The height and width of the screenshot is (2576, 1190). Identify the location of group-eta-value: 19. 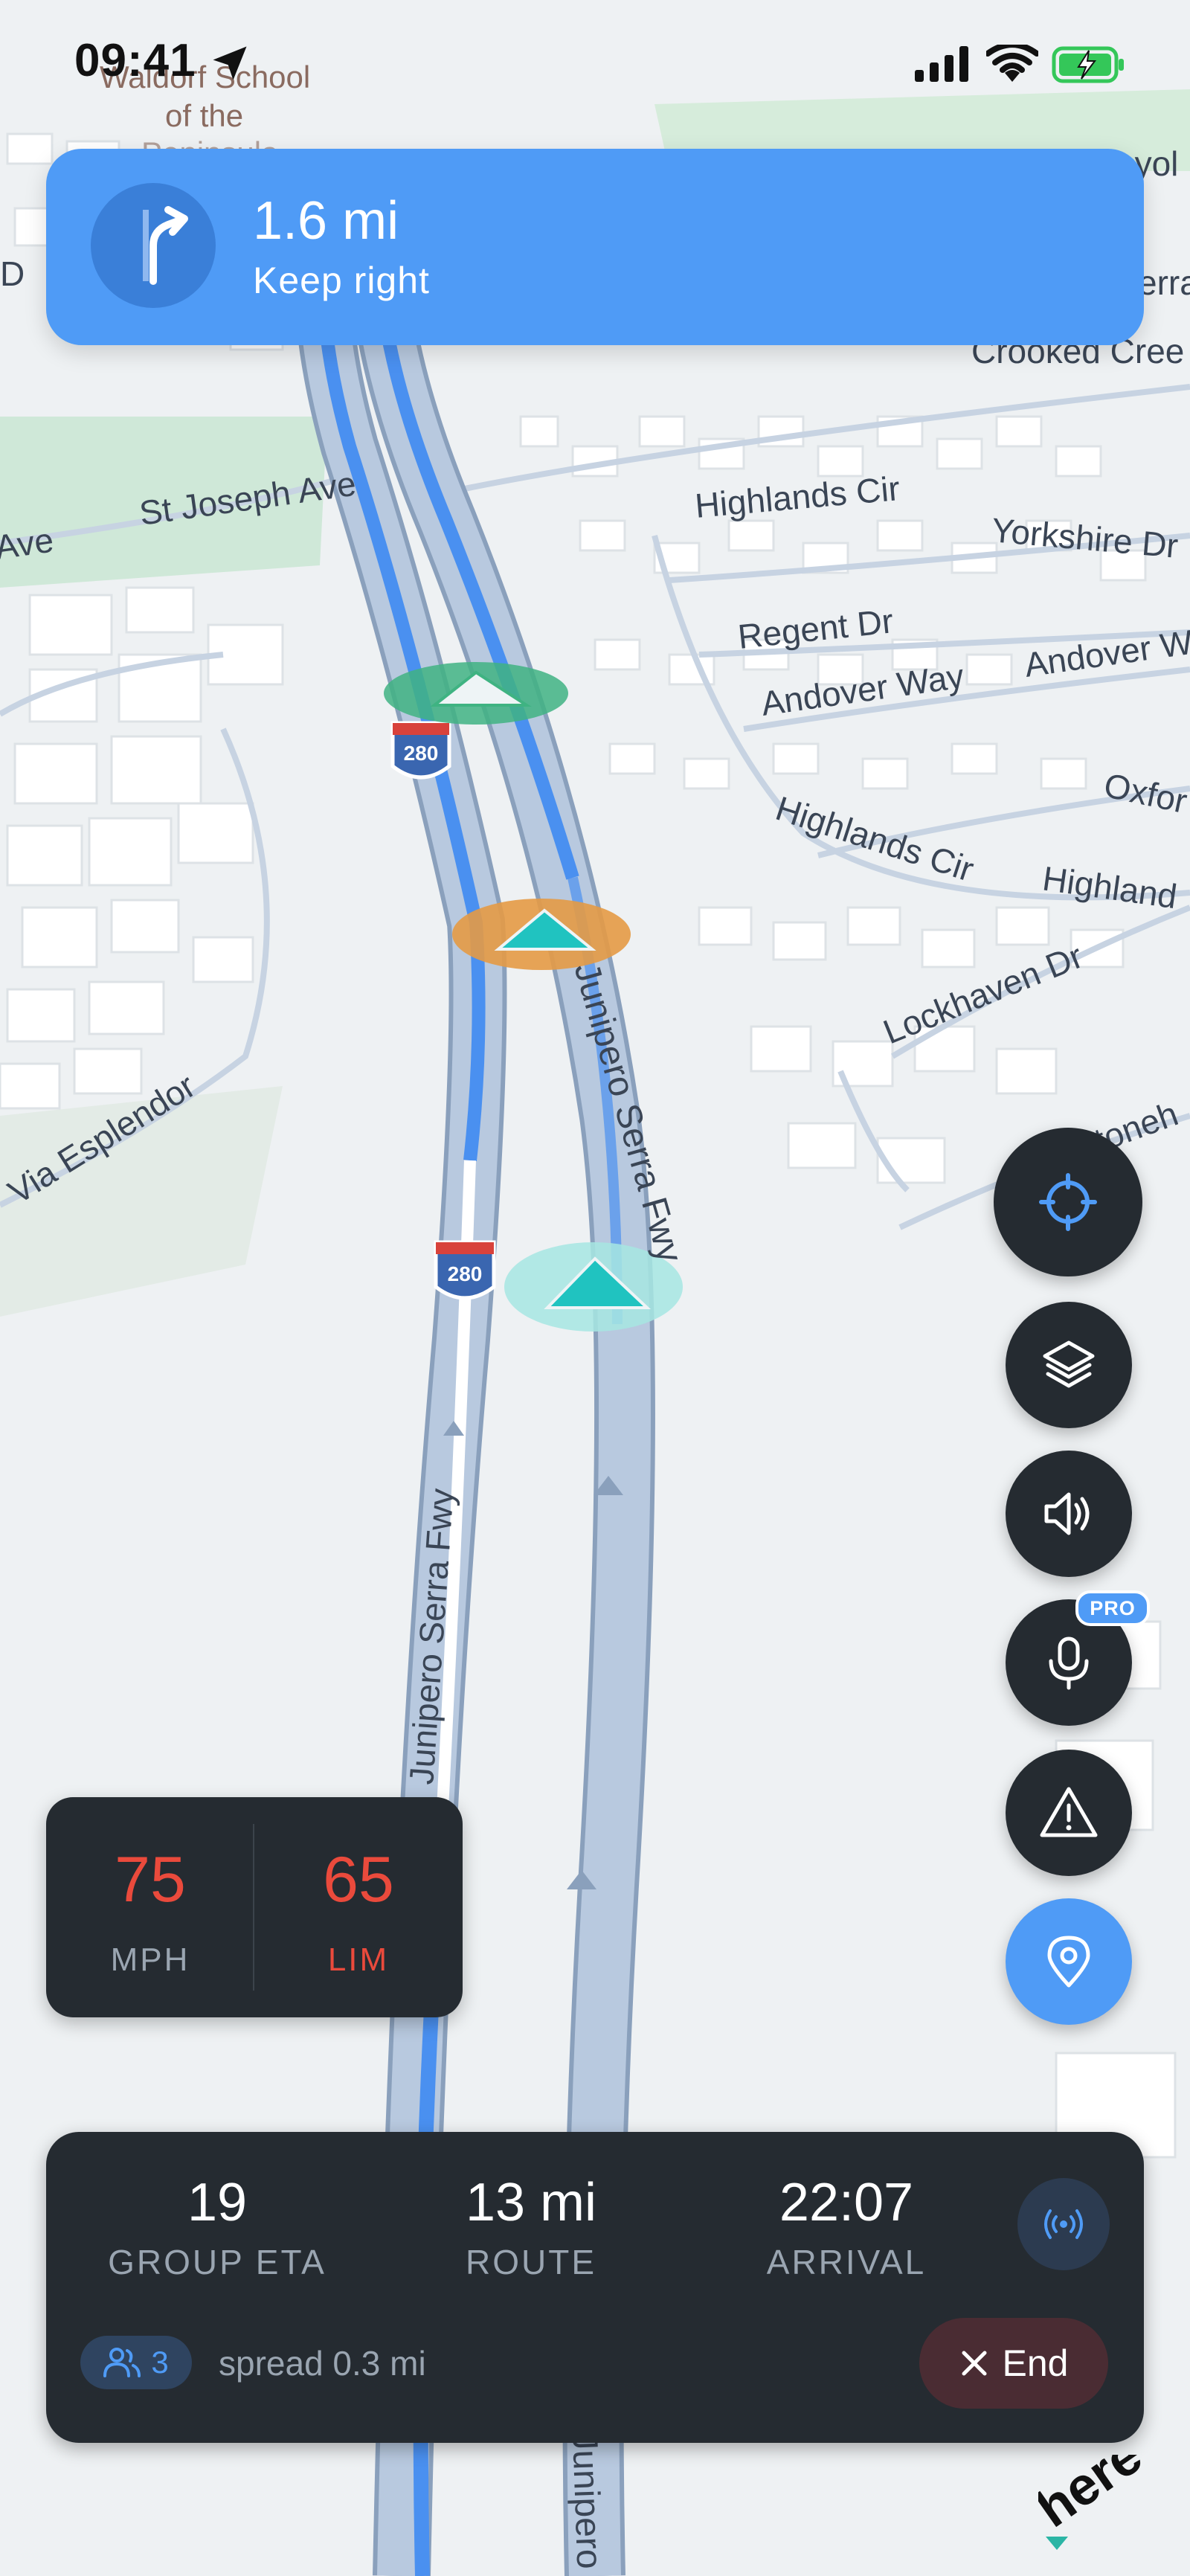
(218, 2202).